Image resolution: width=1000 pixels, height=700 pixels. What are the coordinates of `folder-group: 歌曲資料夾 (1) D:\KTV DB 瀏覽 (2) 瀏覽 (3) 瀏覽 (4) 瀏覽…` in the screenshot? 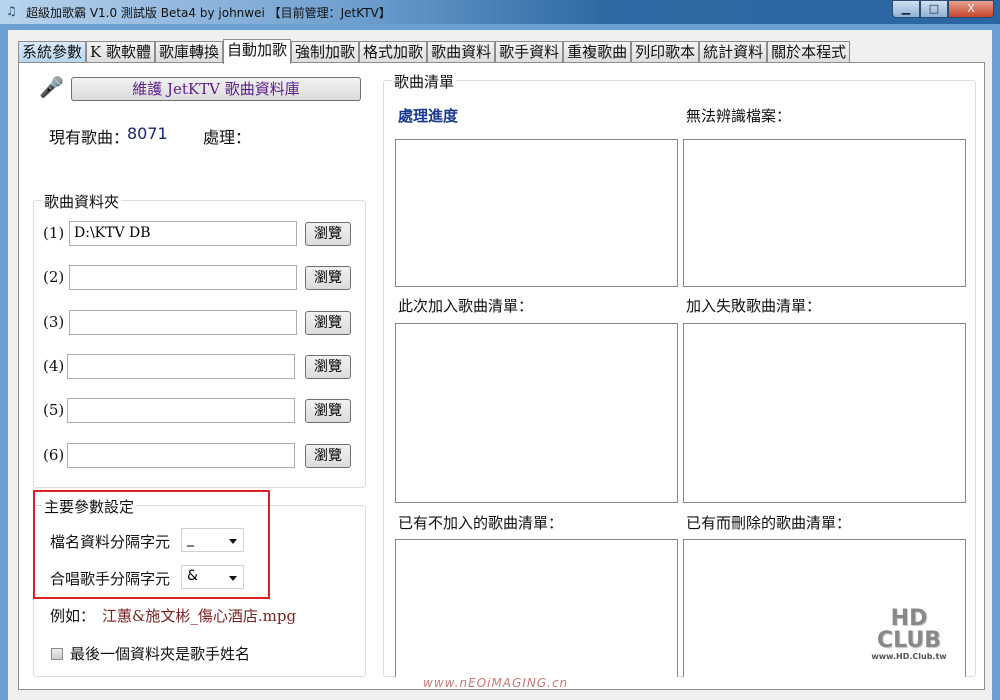 It's located at (199, 339).